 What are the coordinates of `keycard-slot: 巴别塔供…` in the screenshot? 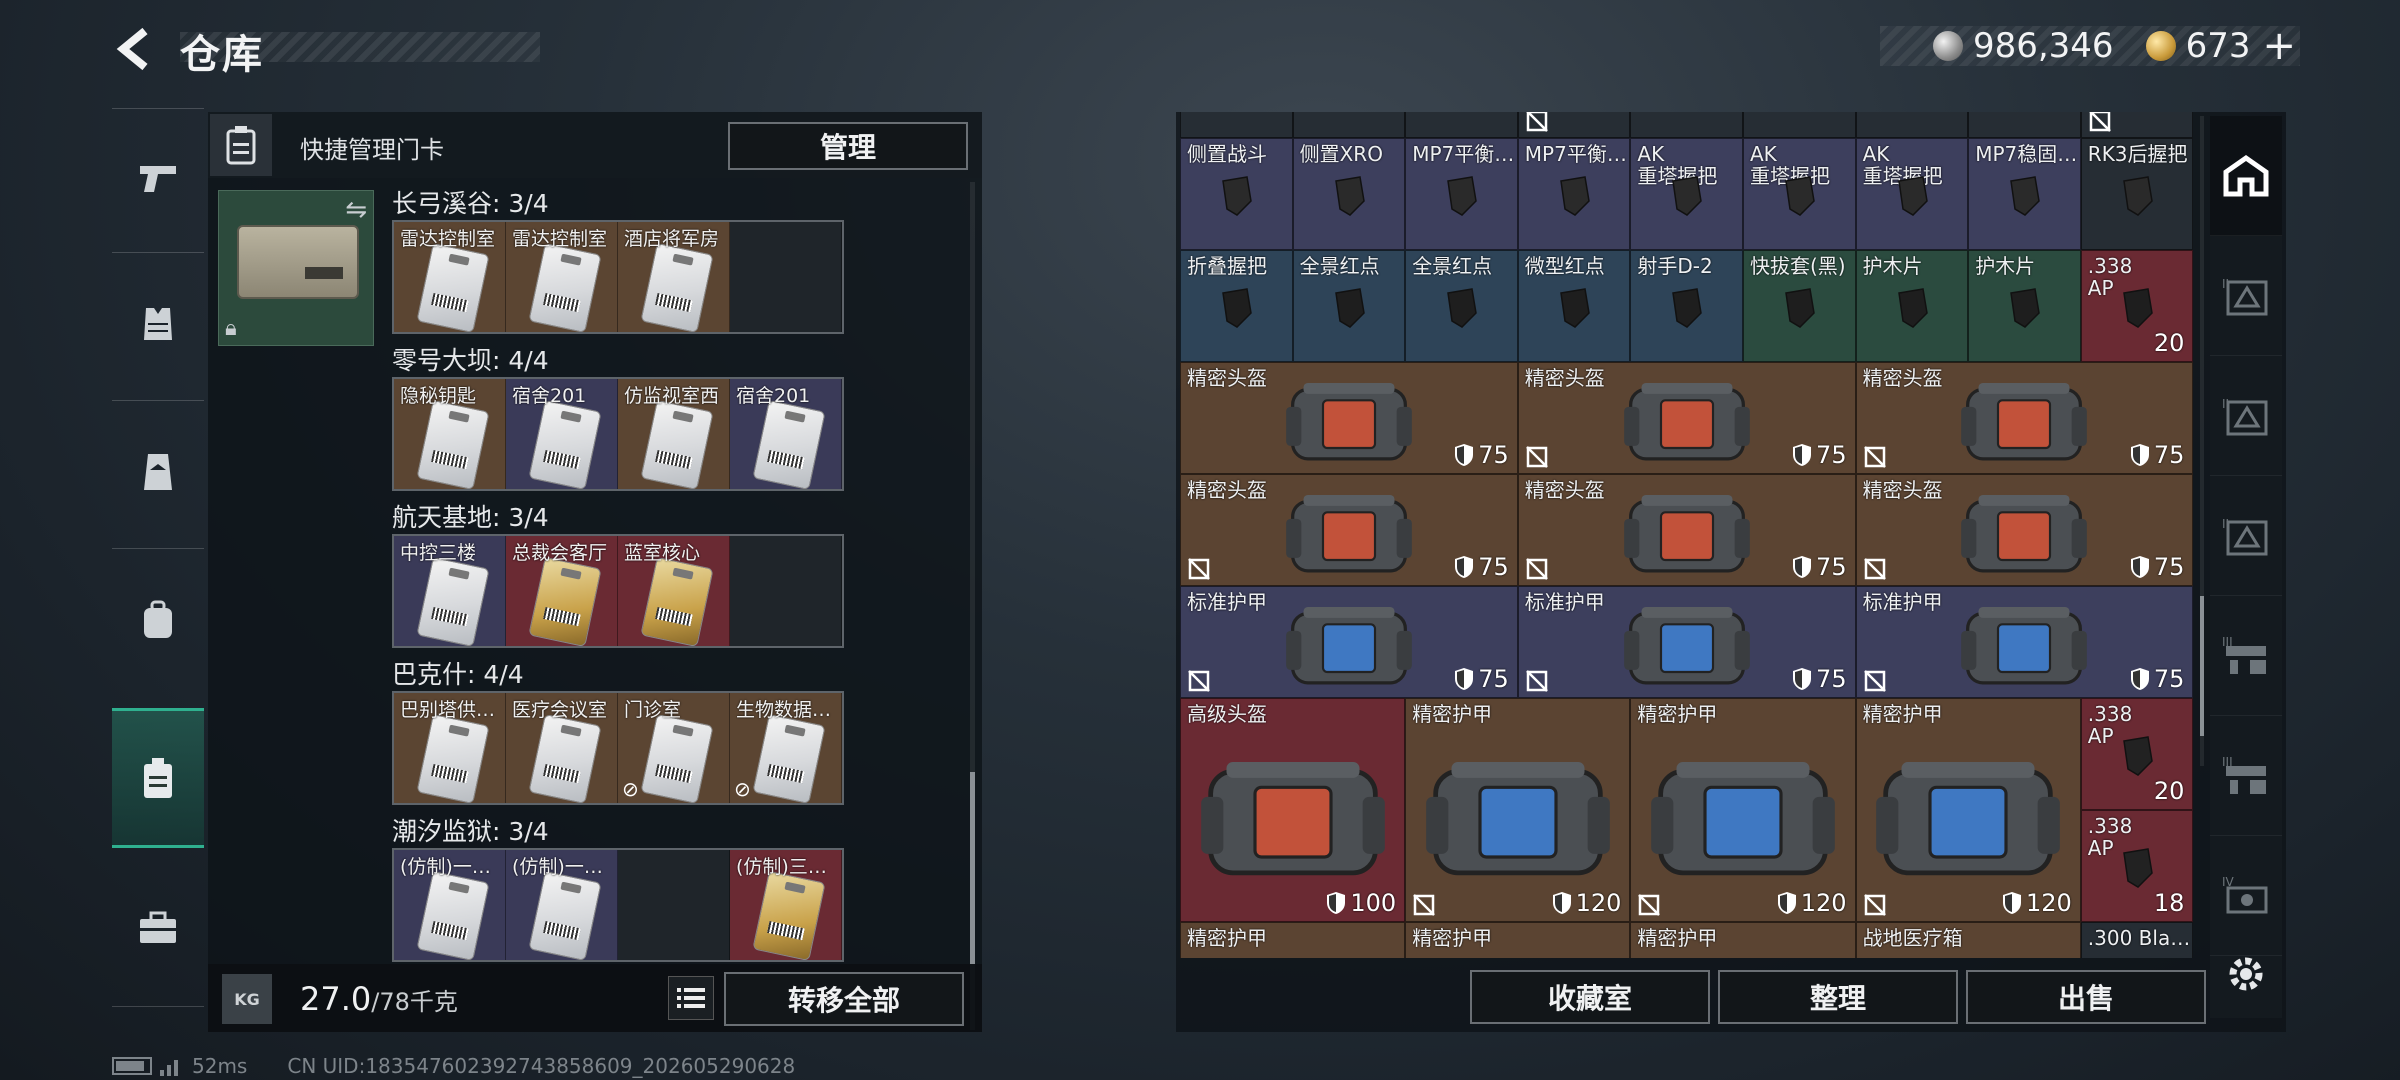 It's located at (450, 748).